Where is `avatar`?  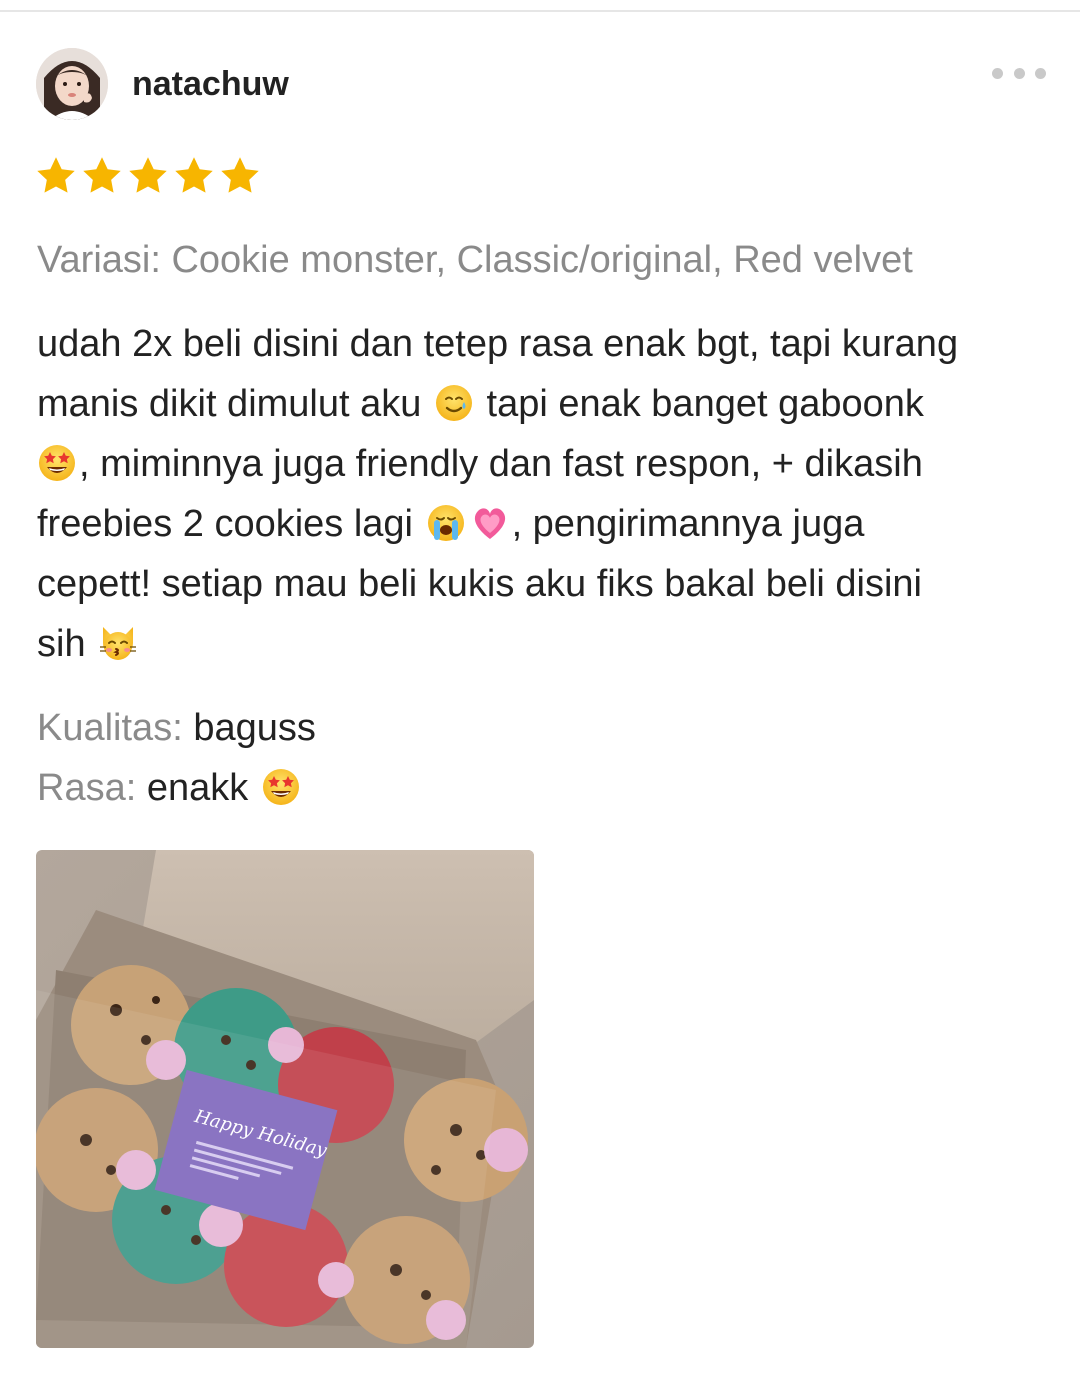
avatar is located at coordinates (72, 84).